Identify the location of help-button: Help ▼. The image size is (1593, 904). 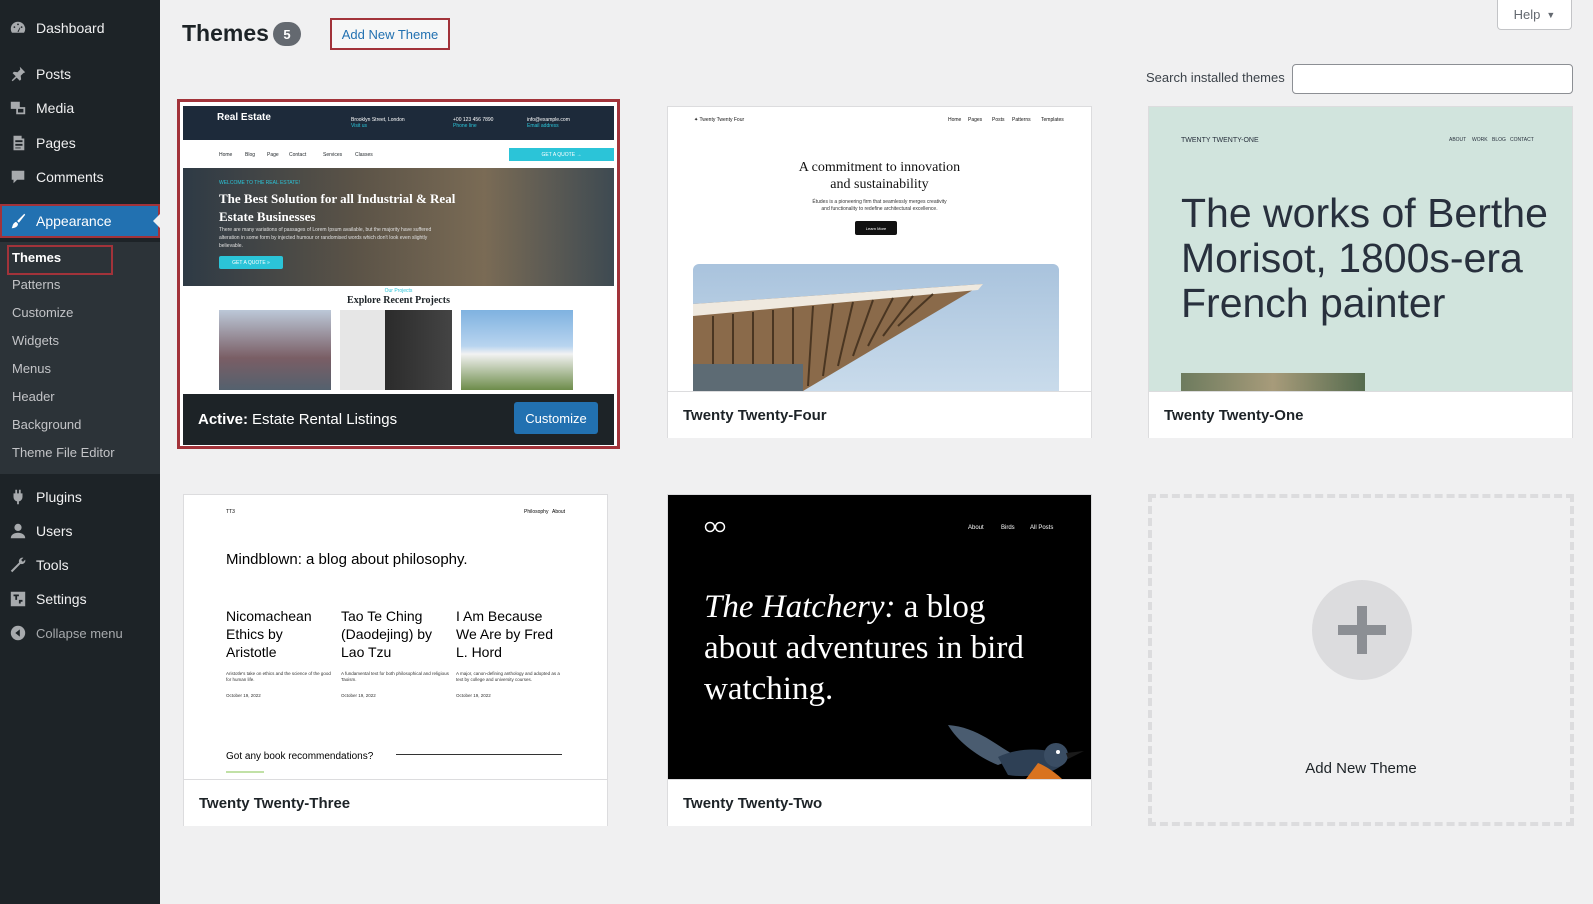
(1534, 15).